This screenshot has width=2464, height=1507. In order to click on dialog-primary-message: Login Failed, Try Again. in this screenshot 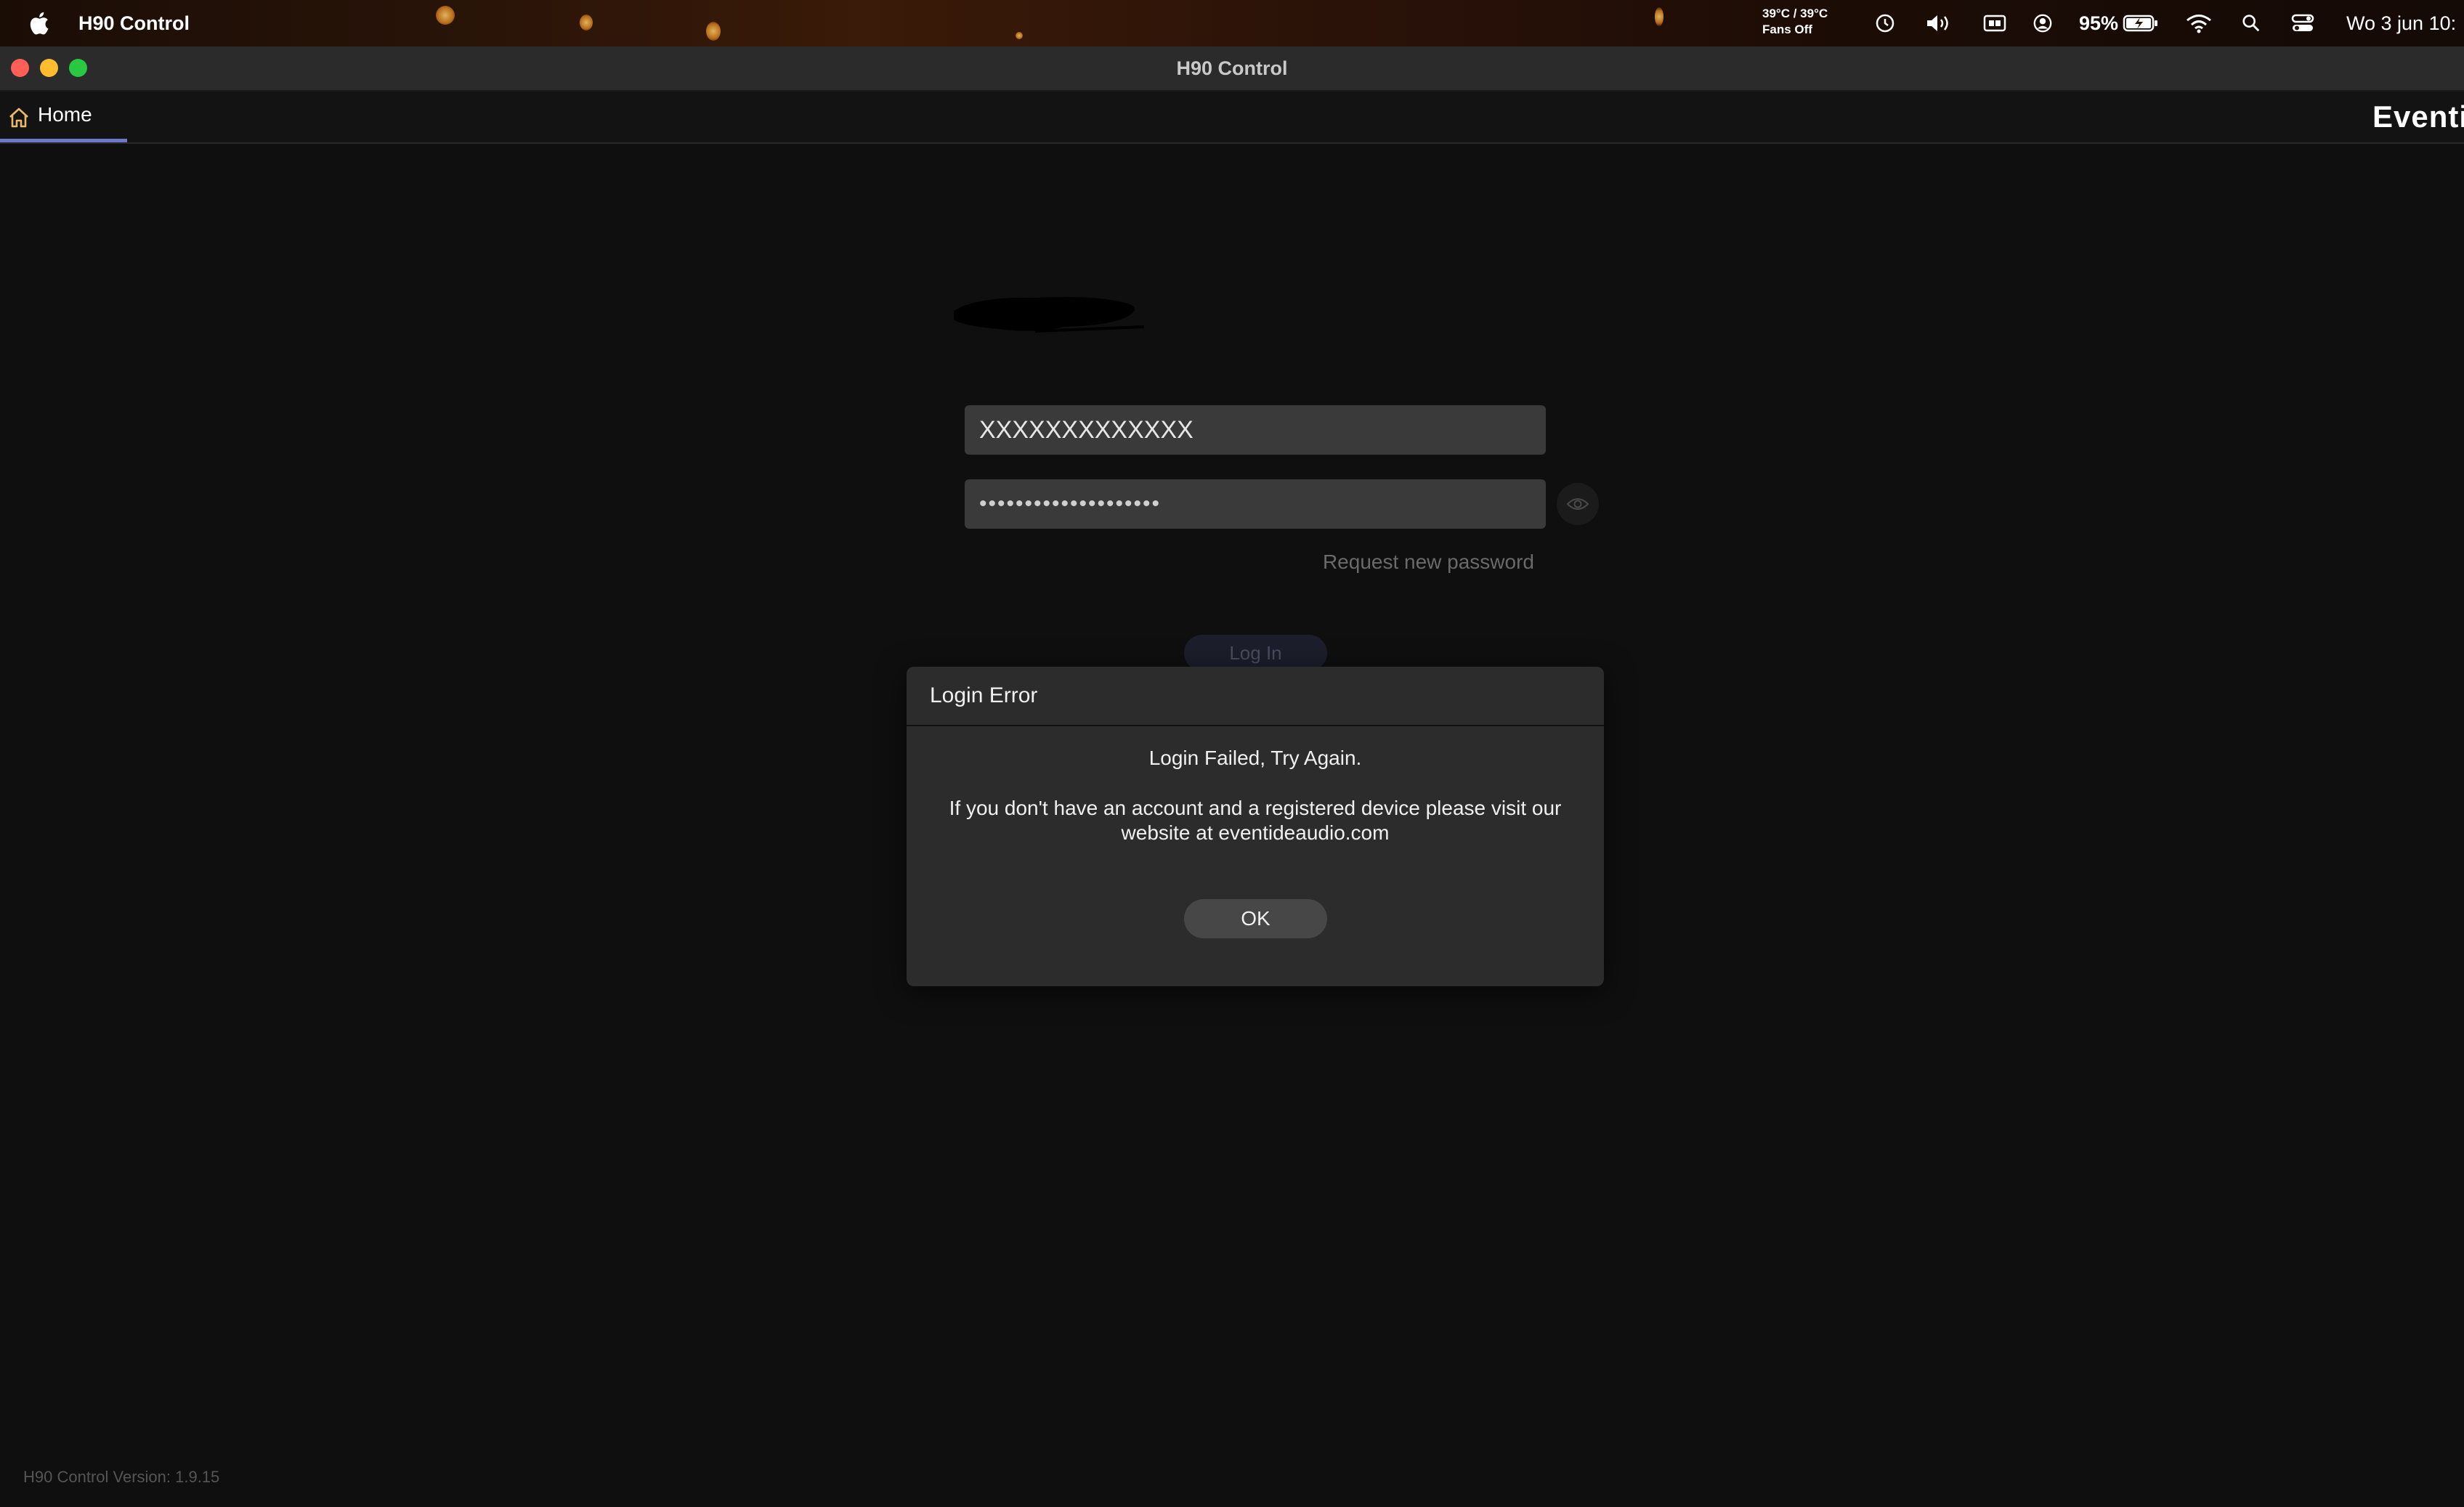, I will do `click(1255, 758)`.